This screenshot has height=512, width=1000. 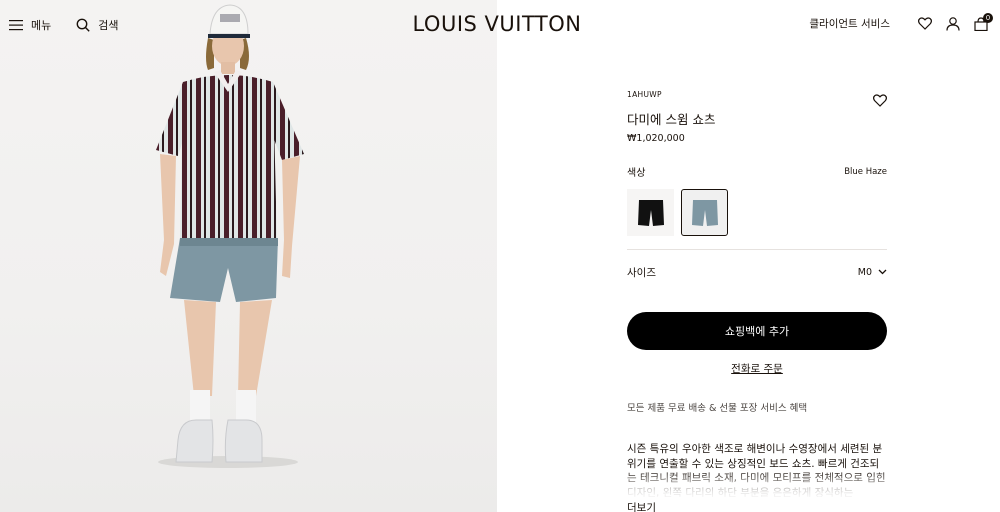 I want to click on search-button: 검색, so click(x=97, y=25).